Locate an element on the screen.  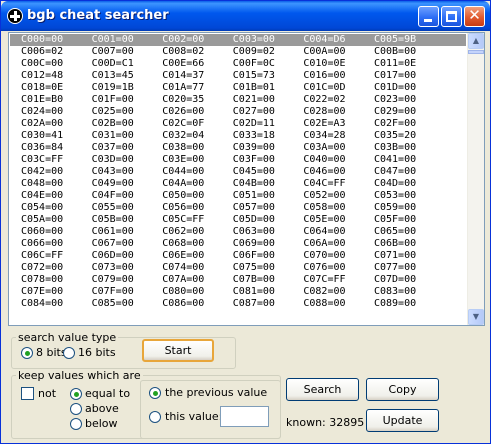
memory-cell: C04F=00 is located at coordinates (116, 196).